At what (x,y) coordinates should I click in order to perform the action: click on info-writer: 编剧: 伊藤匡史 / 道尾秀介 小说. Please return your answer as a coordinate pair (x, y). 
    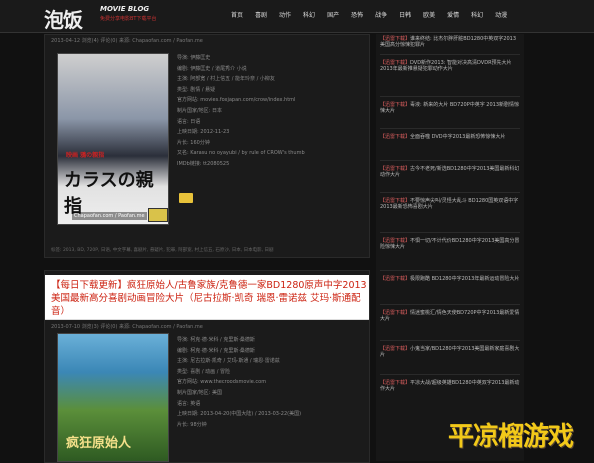
    Looking at the image, I should click on (212, 68).